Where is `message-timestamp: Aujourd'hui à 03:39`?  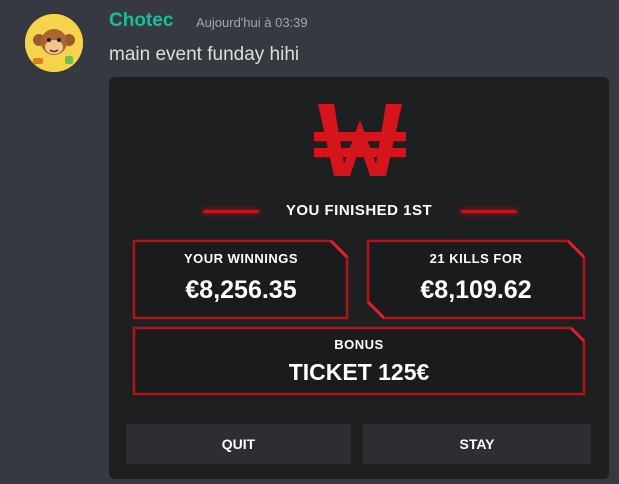 message-timestamp: Aujourd'hui à 03:39 is located at coordinates (252, 22).